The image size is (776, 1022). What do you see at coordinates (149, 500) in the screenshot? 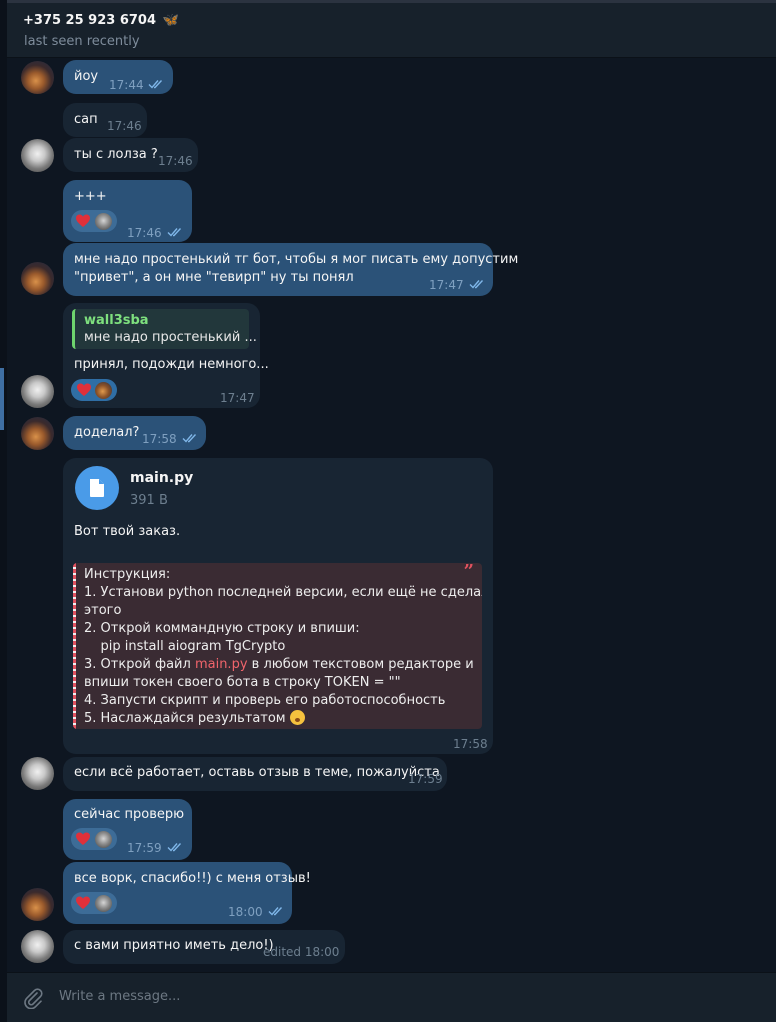
I see `file-size: 391 B` at bounding box center [149, 500].